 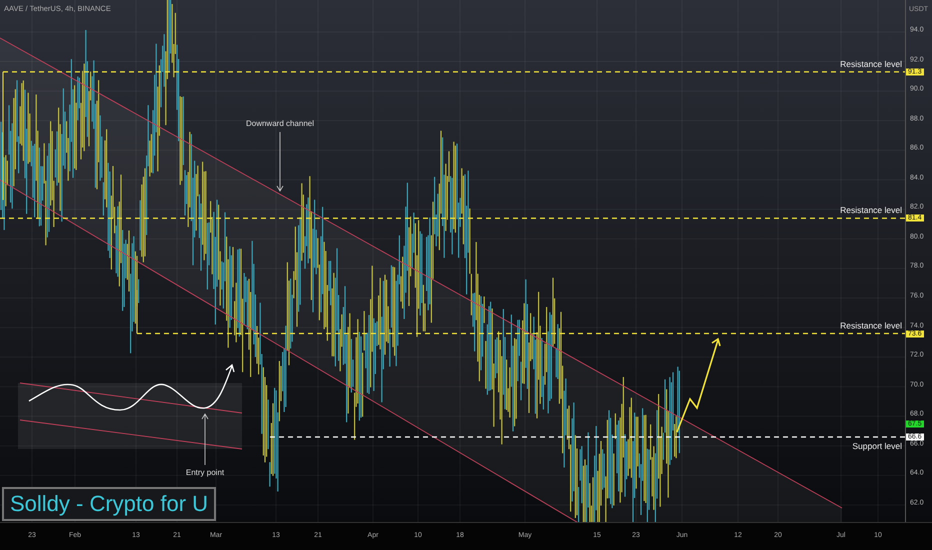 What do you see at coordinates (109, 504) in the screenshot?
I see `branding-label: Solldy - Crypto for U` at bounding box center [109, 504].